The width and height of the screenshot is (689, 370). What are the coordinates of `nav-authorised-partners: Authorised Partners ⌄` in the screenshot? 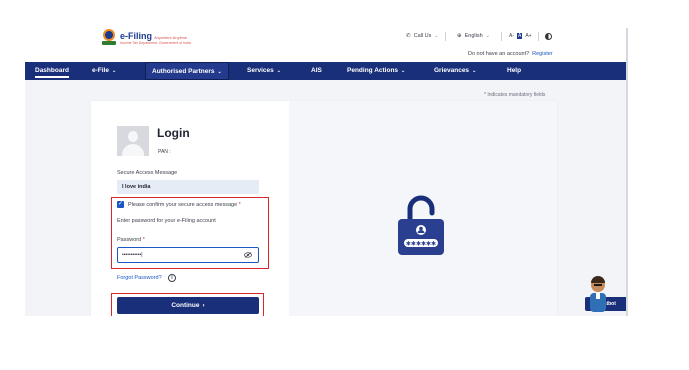 It's located at (187, 71).